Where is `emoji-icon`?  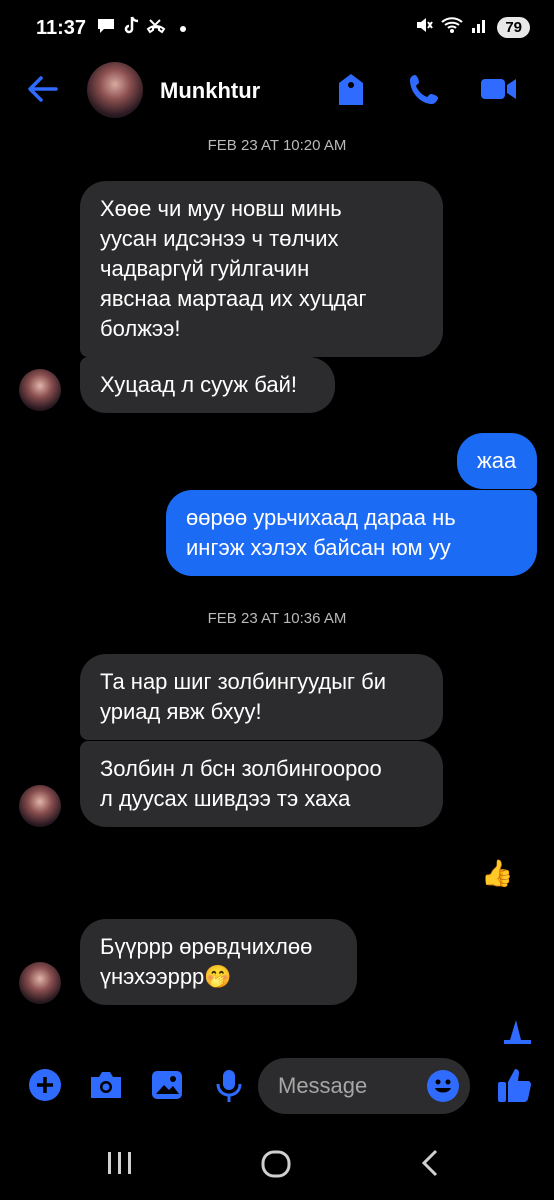
emoji-icon is located at coordinates (443, 1088).